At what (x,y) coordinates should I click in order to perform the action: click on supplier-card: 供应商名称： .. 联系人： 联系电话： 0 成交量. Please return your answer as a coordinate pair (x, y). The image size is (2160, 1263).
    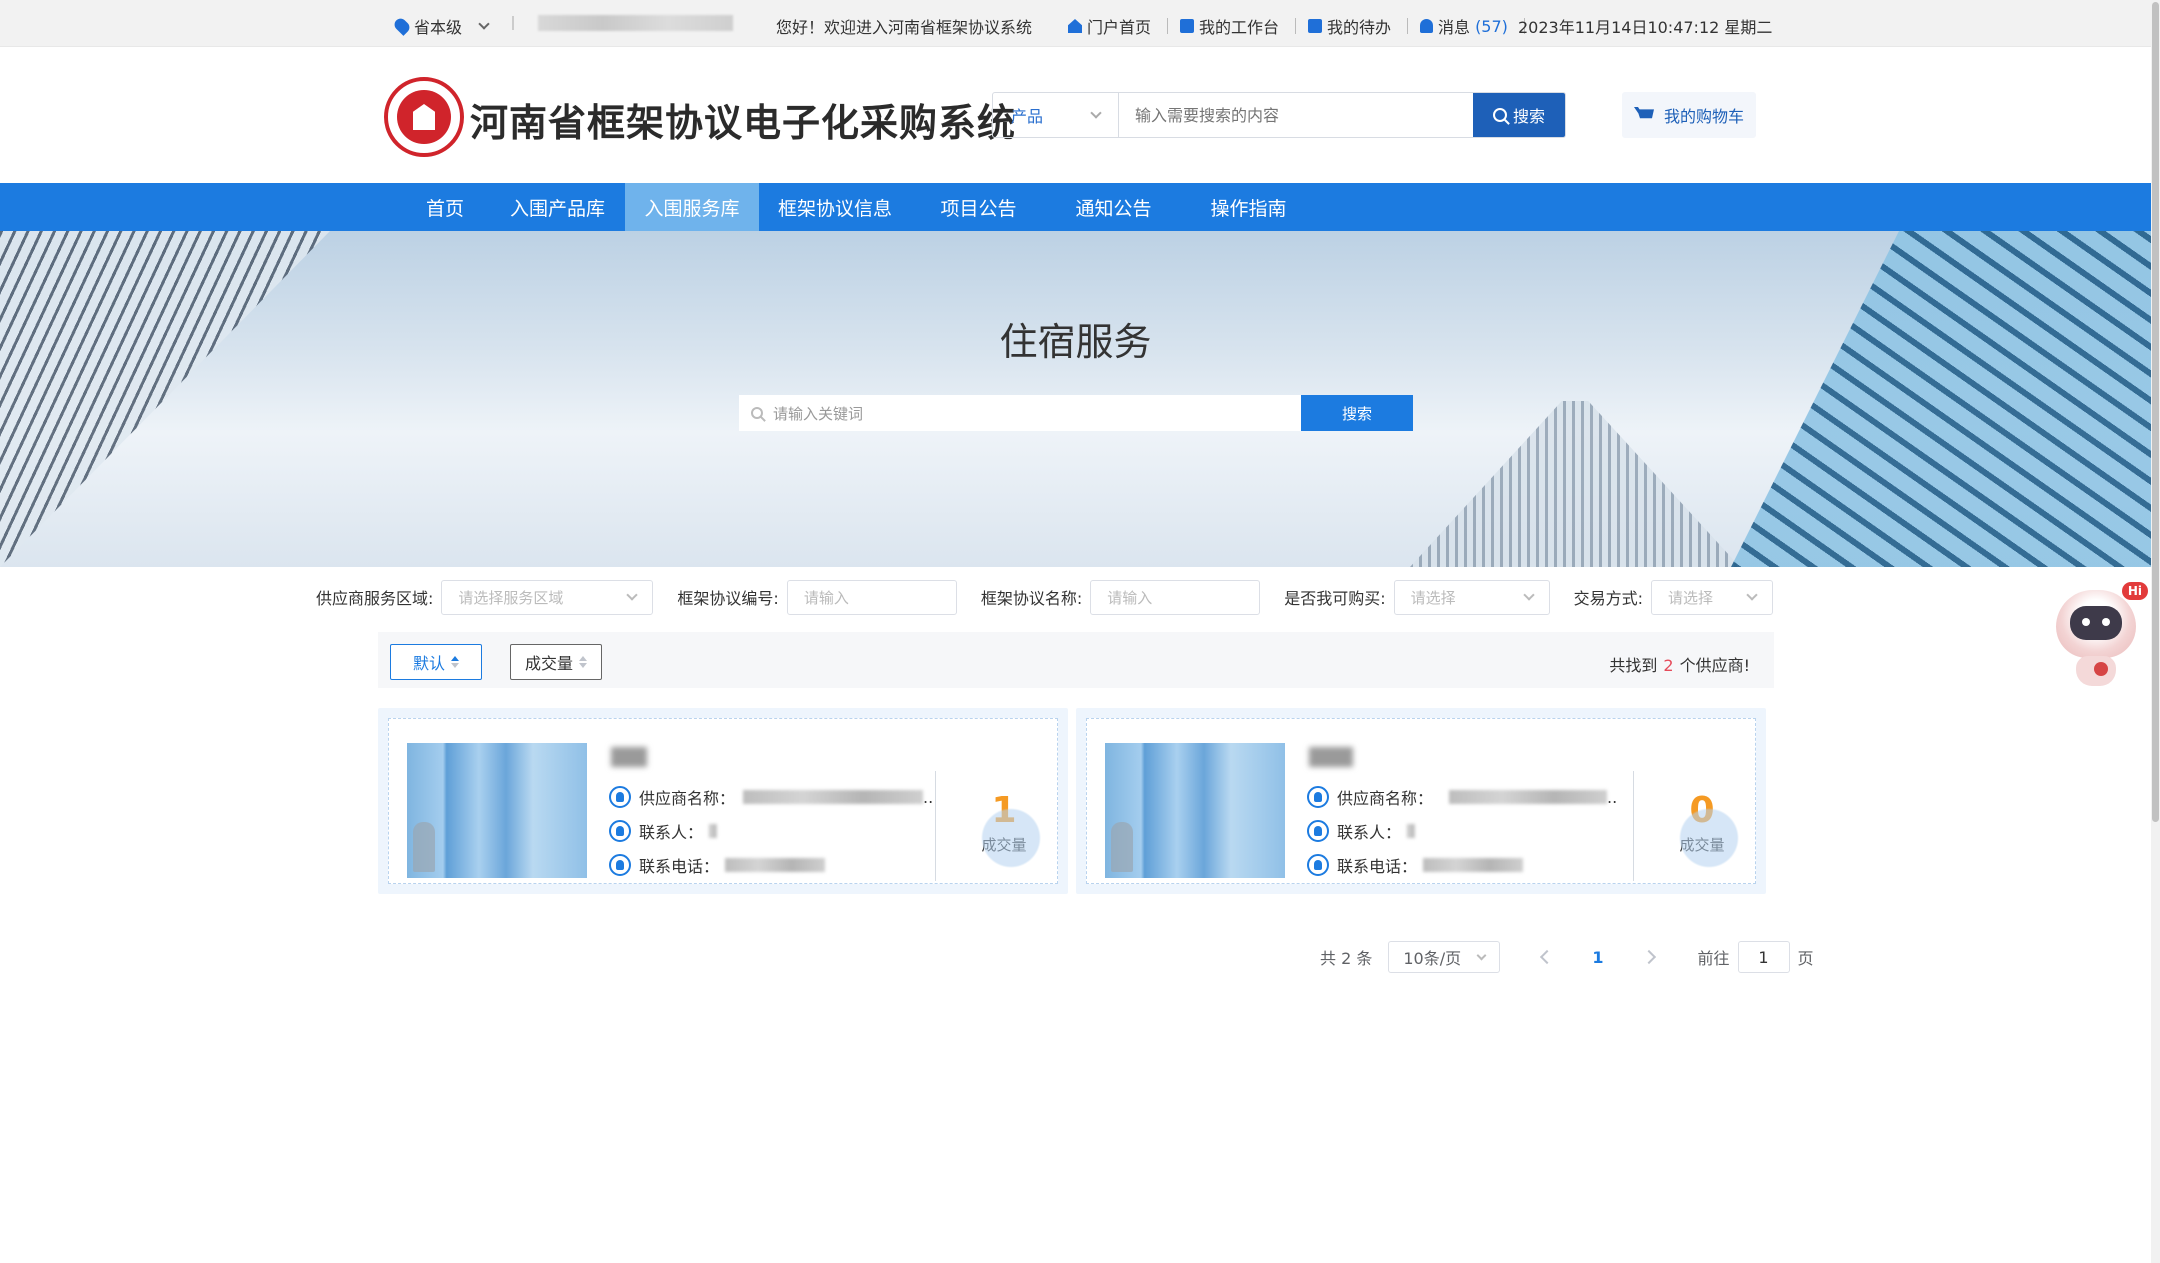
    Looking at the image, I should click on (1421, 801).